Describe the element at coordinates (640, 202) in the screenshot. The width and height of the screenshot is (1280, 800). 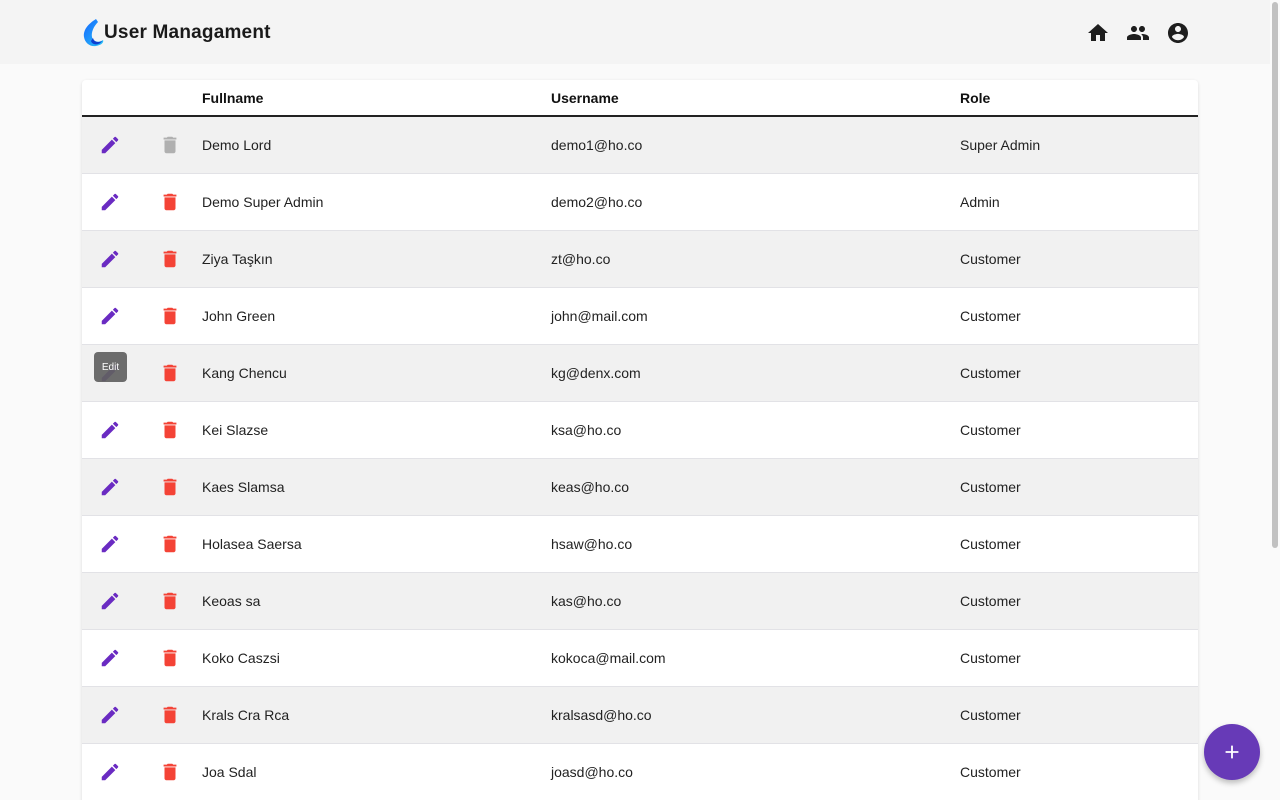
I see `table-row: Demo Super Admin demo2@ho.co Admin` at that location.